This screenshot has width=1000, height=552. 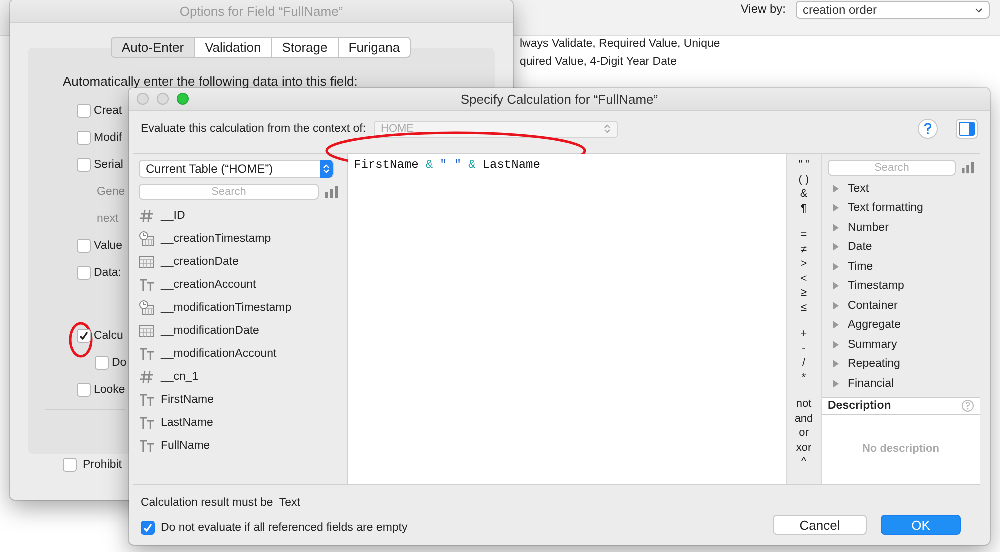 What do you see at coordinates (185, 446) in the screenshot?
I see `field-name: FullName` at bounding box center [185, 446].